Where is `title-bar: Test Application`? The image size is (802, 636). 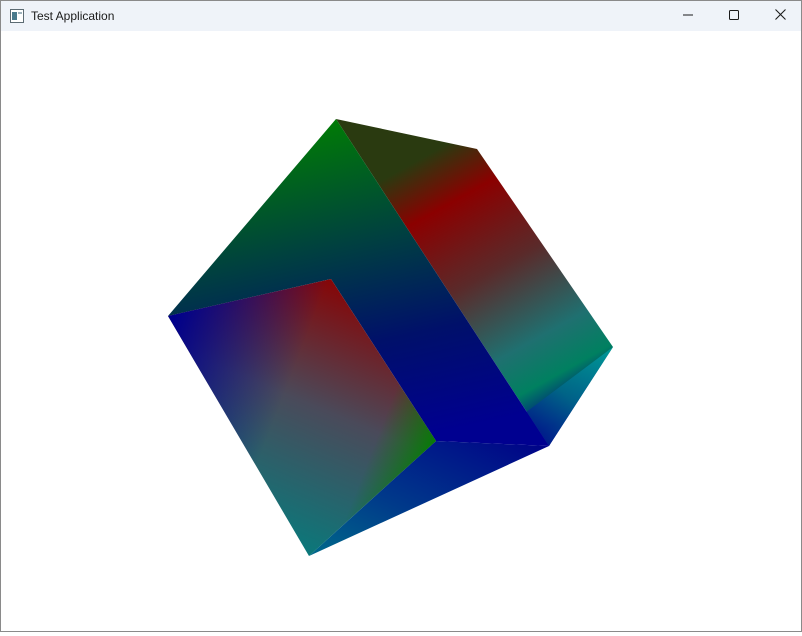 title-bar: Test Application is located at coordinates (401, 16).